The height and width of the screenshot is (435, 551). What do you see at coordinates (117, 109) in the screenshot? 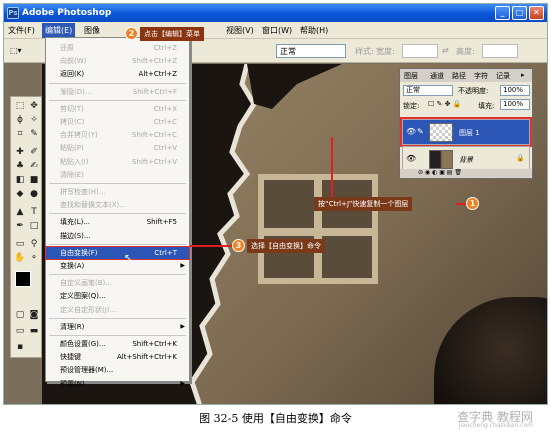
I see `menu-item: 剪切(T) Ctrl+X` at bounding box center [117, 109].